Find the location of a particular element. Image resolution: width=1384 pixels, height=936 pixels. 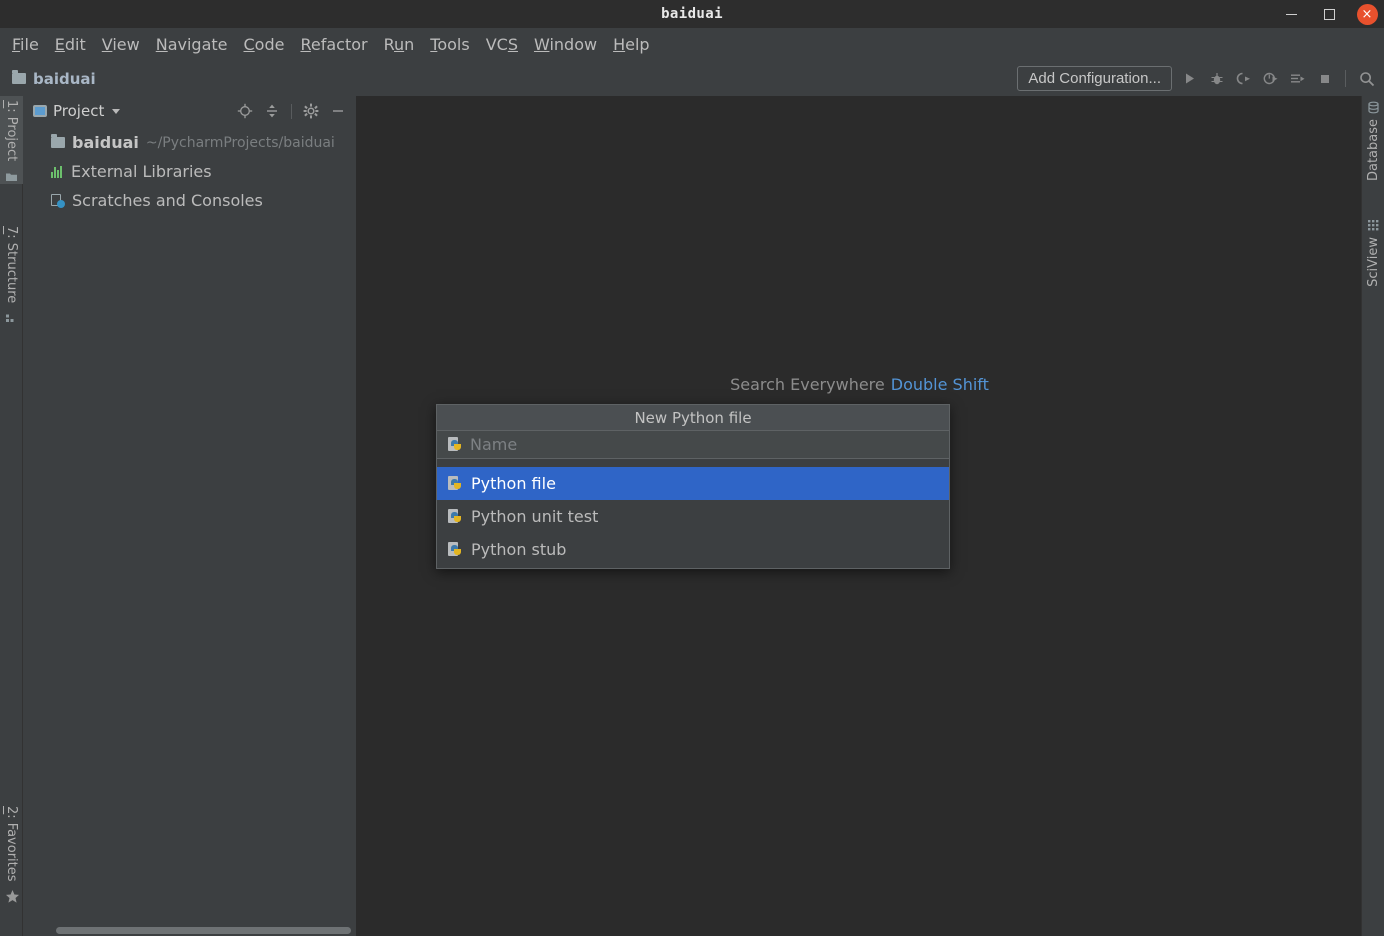

project-panel-header: Project is located at coordinates (189, 111).